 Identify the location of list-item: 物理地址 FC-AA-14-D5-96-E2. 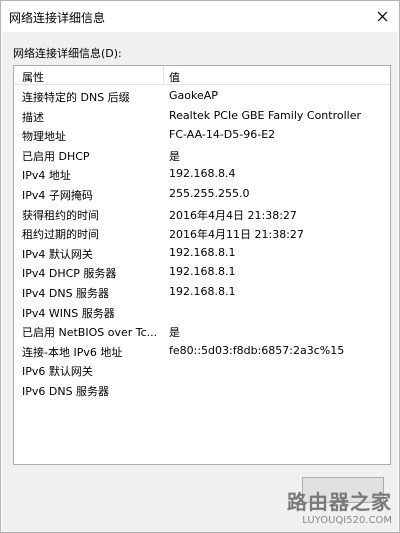
(202, 135).